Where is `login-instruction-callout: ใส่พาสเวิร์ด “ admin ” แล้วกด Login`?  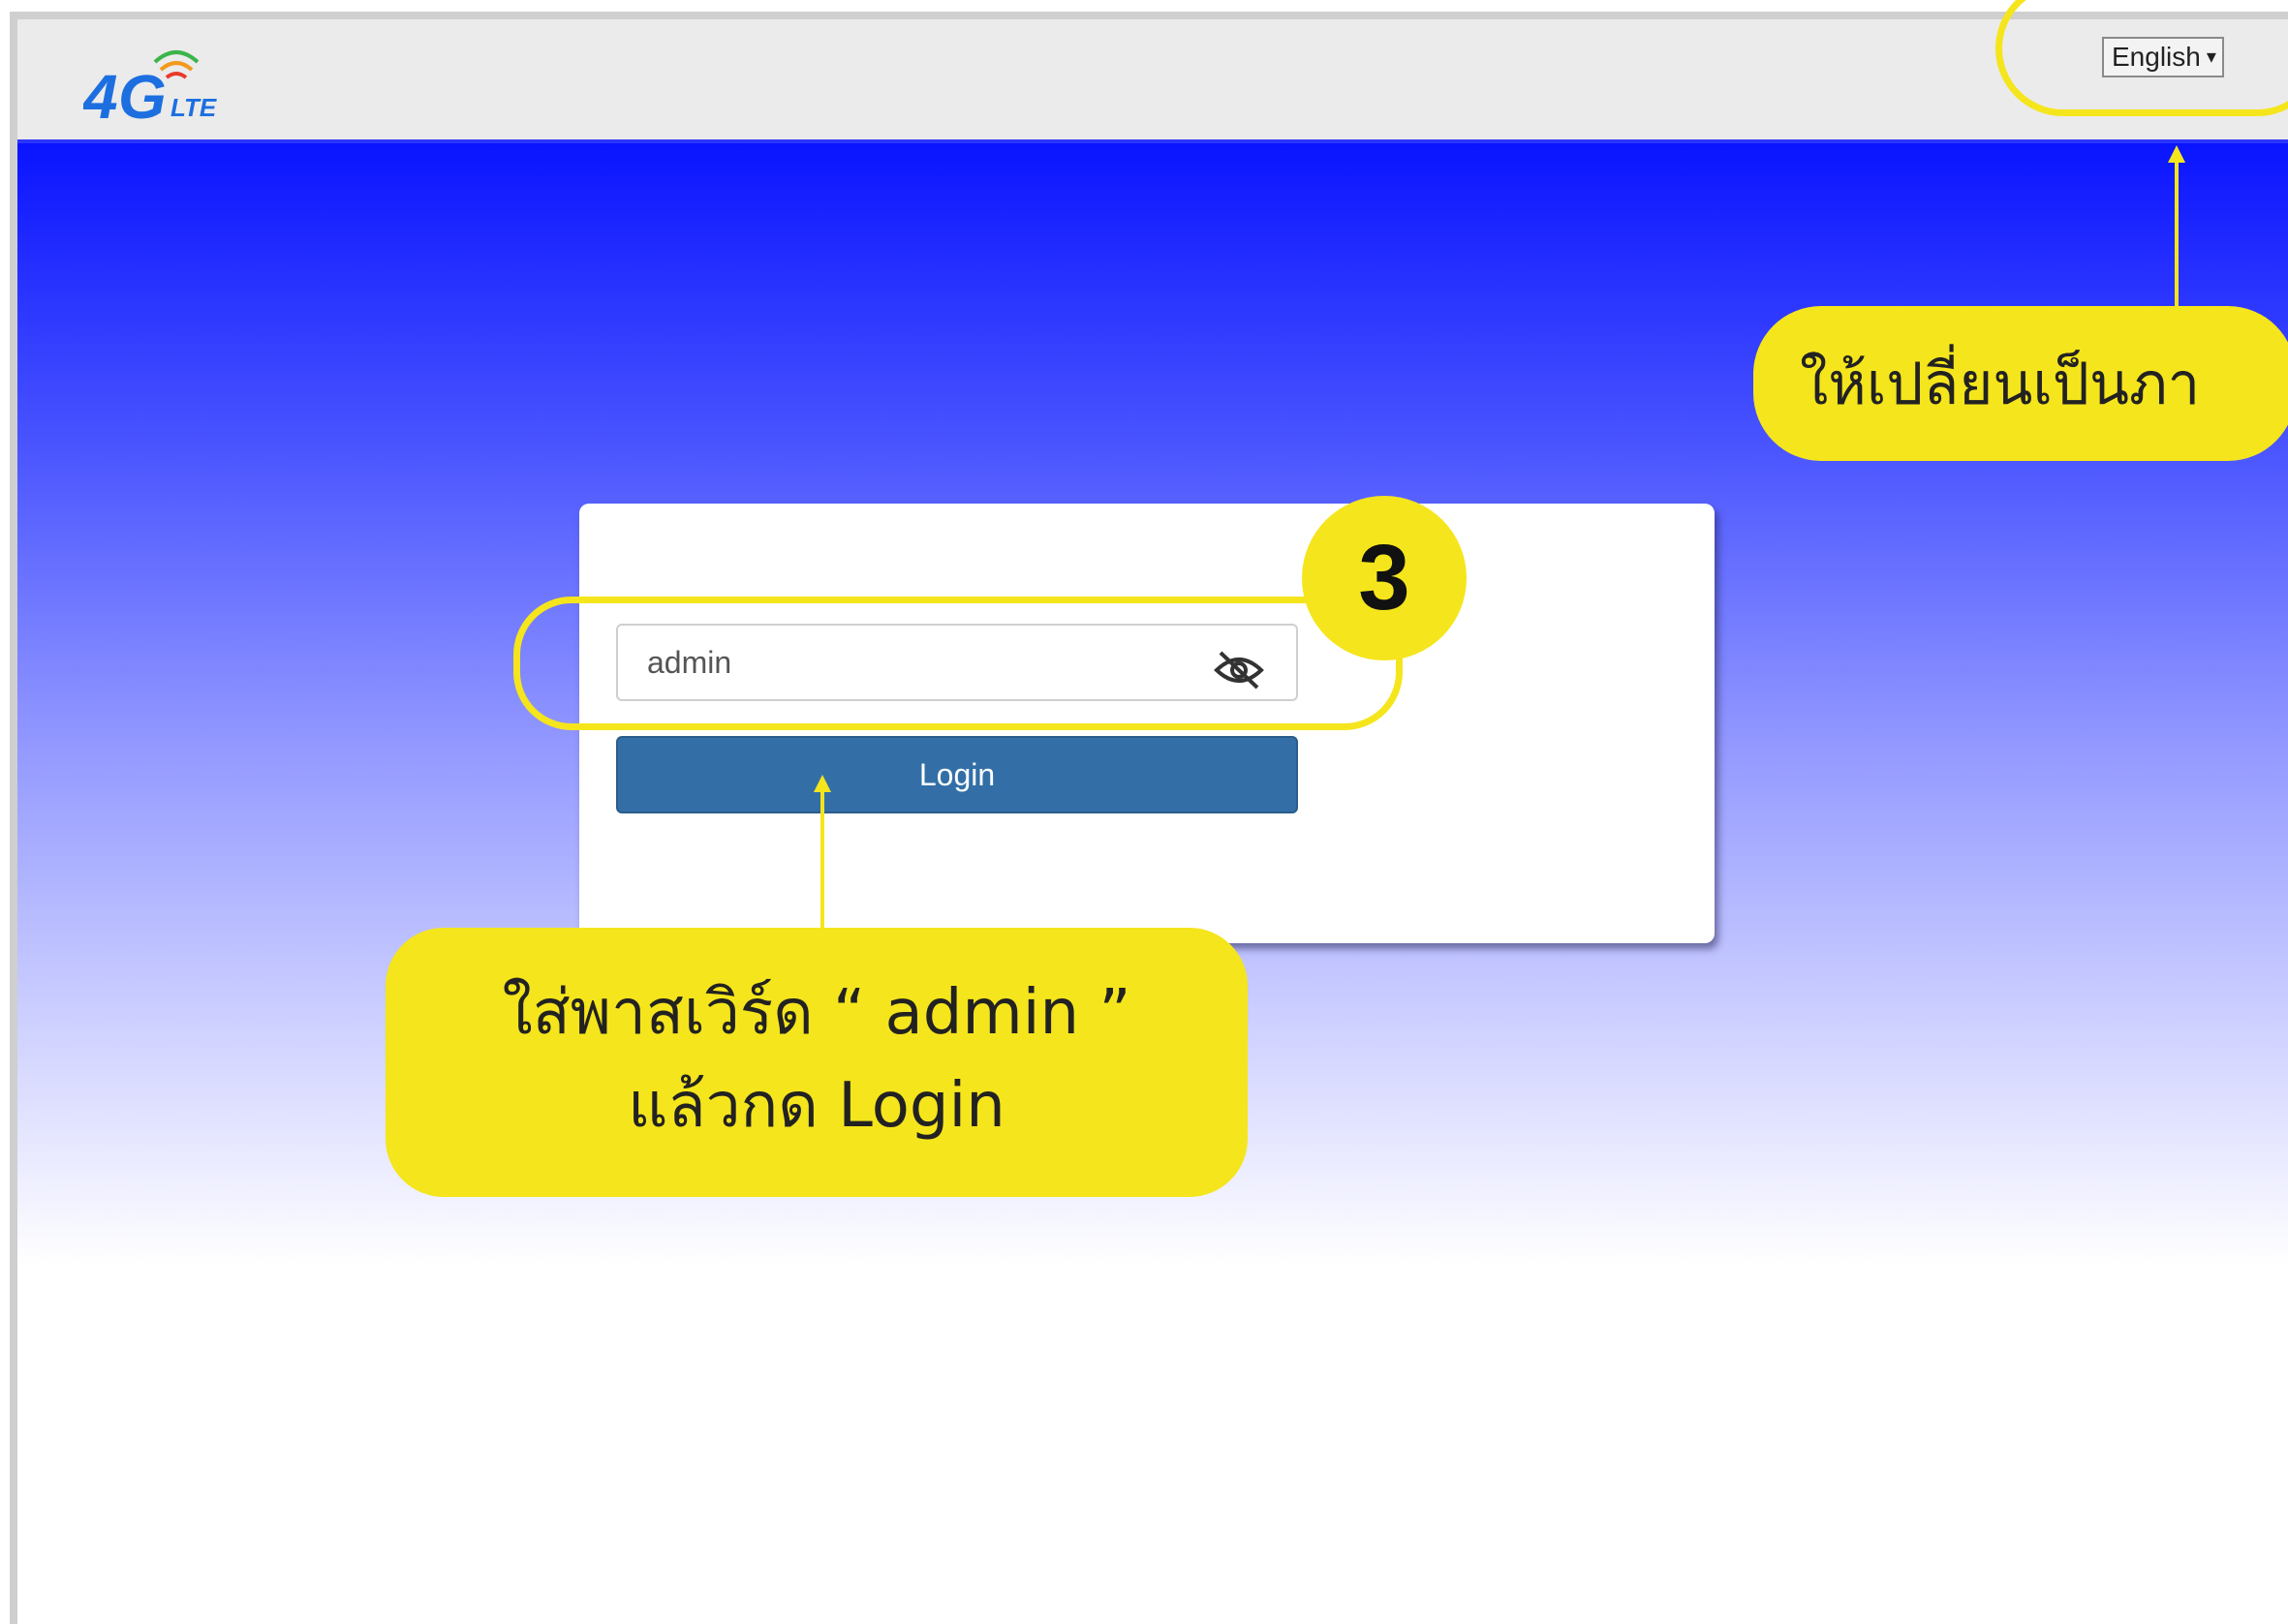 login-instruction-callout: ใส่พาสเวิร์ด “ admin ” แล้วกด Login is located at coordinates (817, 1062).